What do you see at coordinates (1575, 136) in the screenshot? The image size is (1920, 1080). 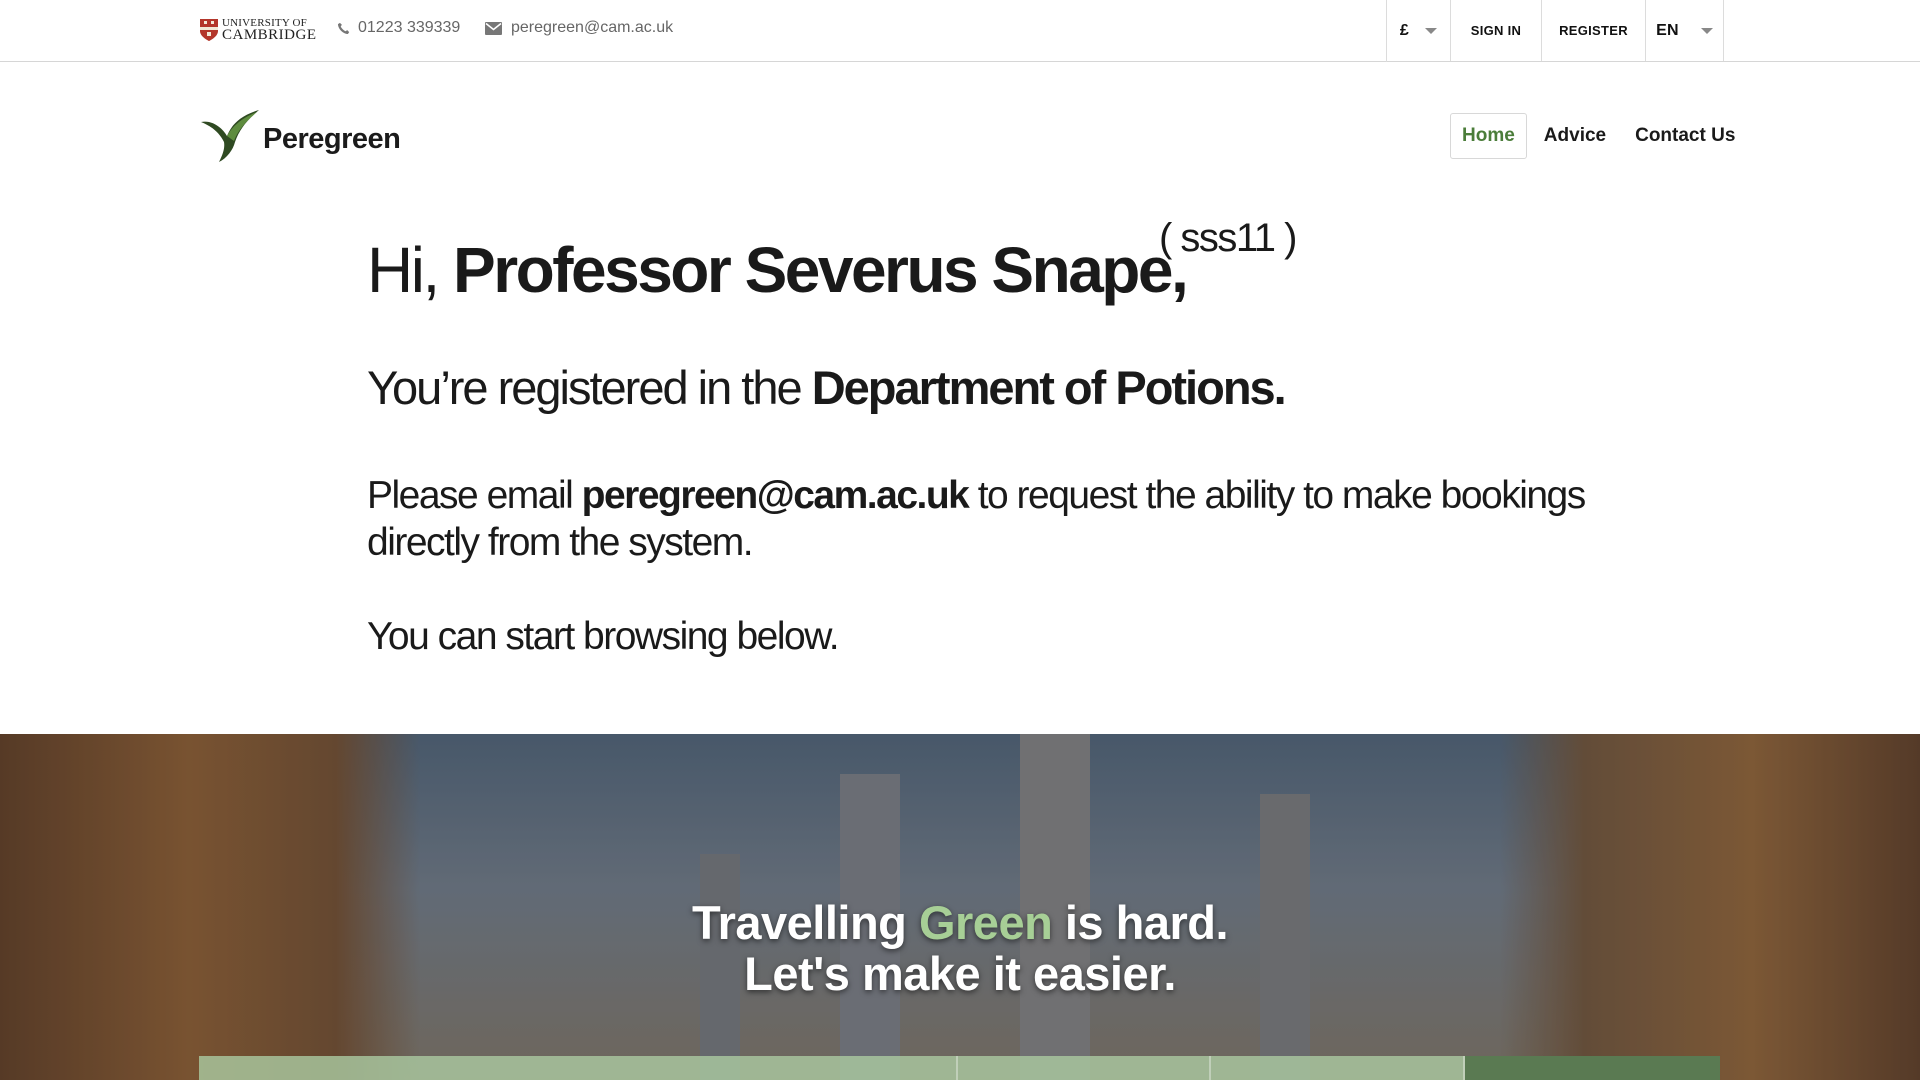 I see `nav-advice: Advice` at bounding box center [1575, 136].